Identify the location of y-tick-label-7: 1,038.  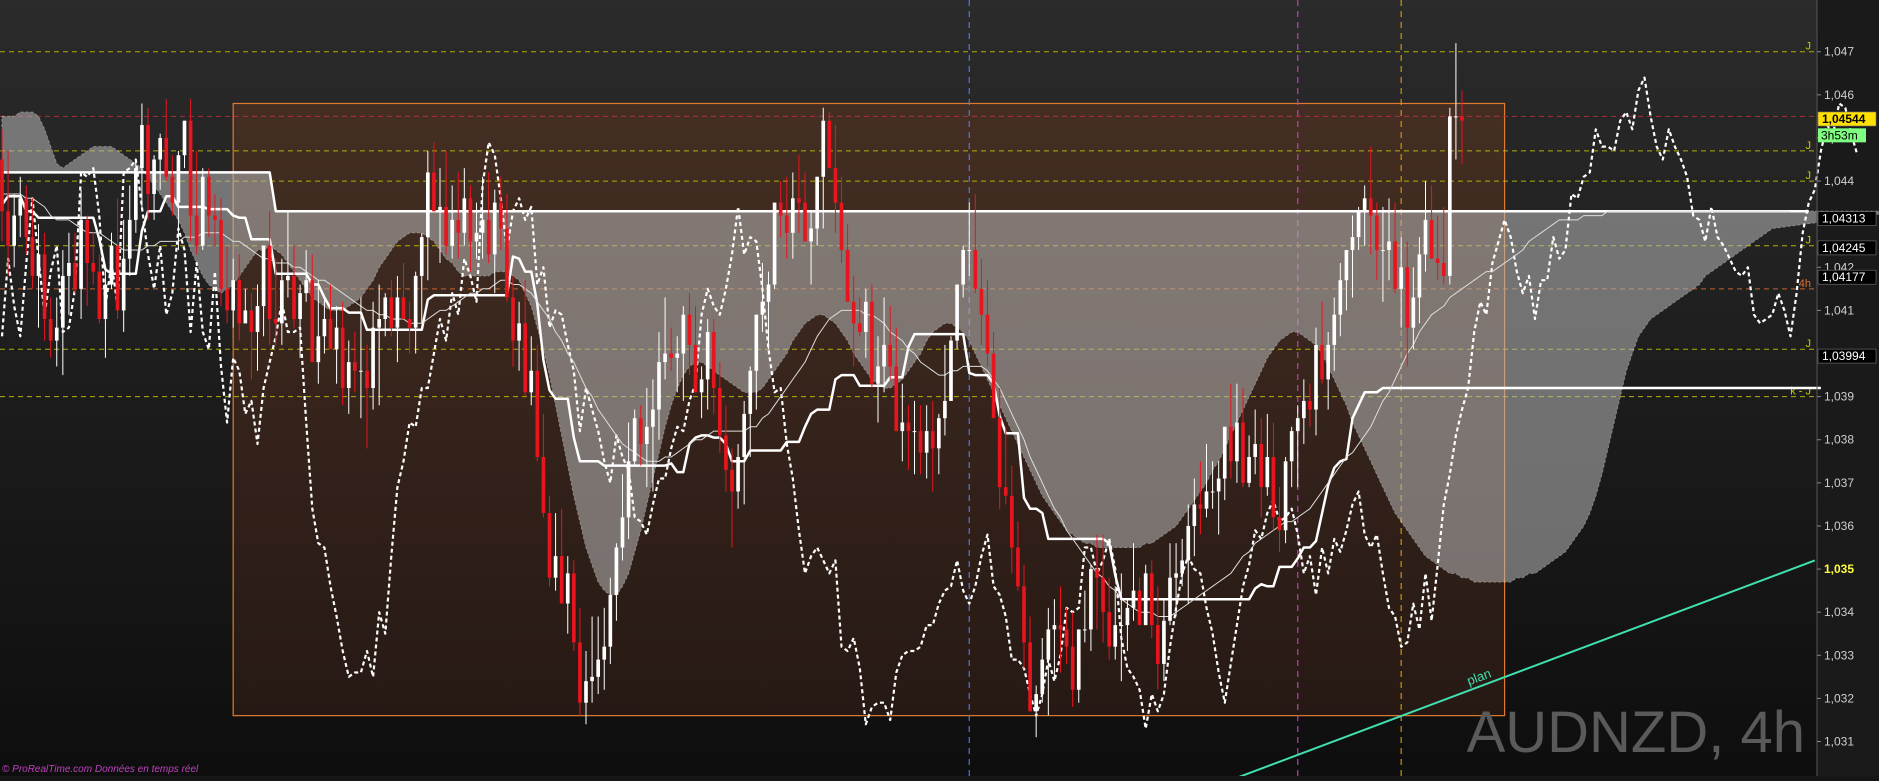
(1839, 440).